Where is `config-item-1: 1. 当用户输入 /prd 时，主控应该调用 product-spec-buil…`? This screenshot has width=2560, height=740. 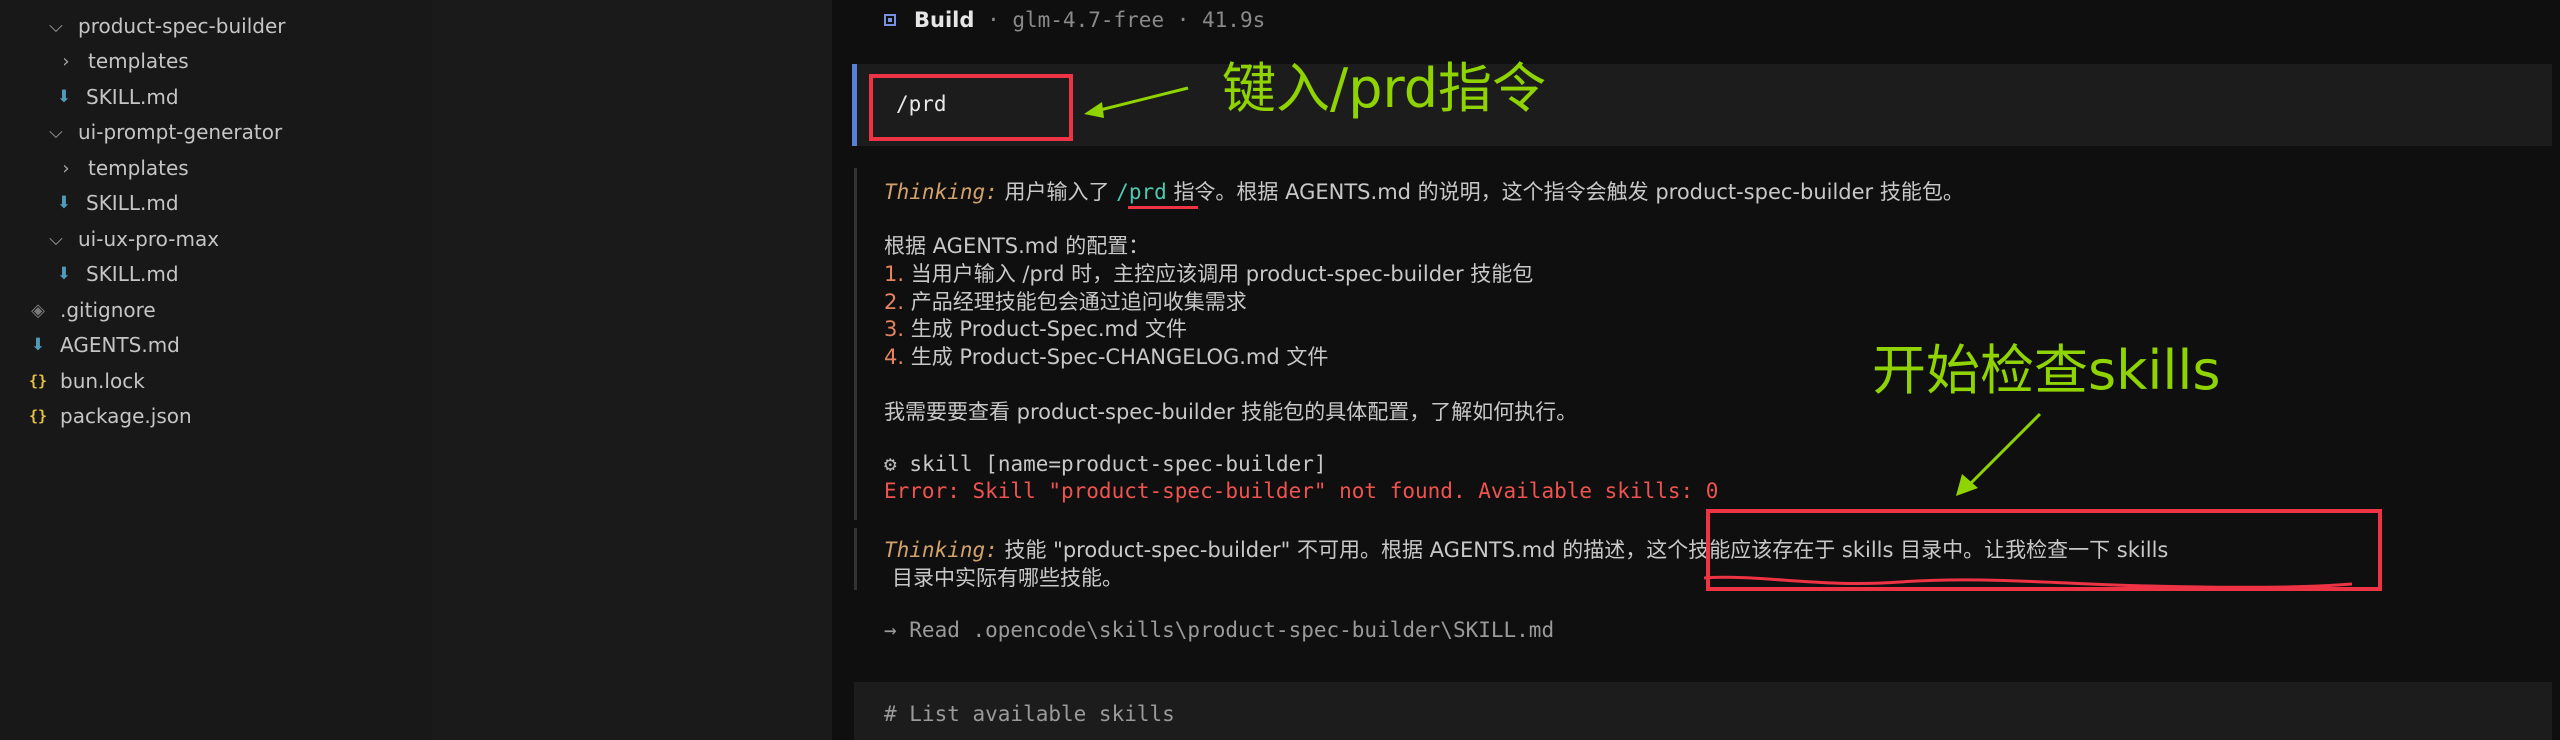 config-item-1: 1. 当用户输入 /prd 时，主控应该调用 product-spec-buil… is located at coordinates (1208, 273).